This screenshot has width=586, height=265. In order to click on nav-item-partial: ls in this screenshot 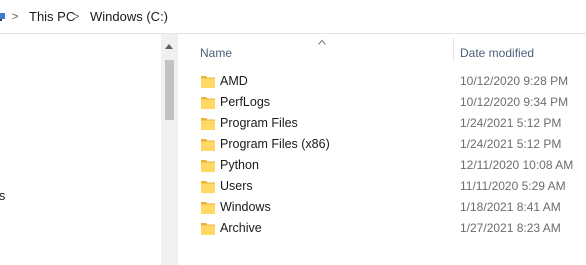, I will do `click(2, 196)`.